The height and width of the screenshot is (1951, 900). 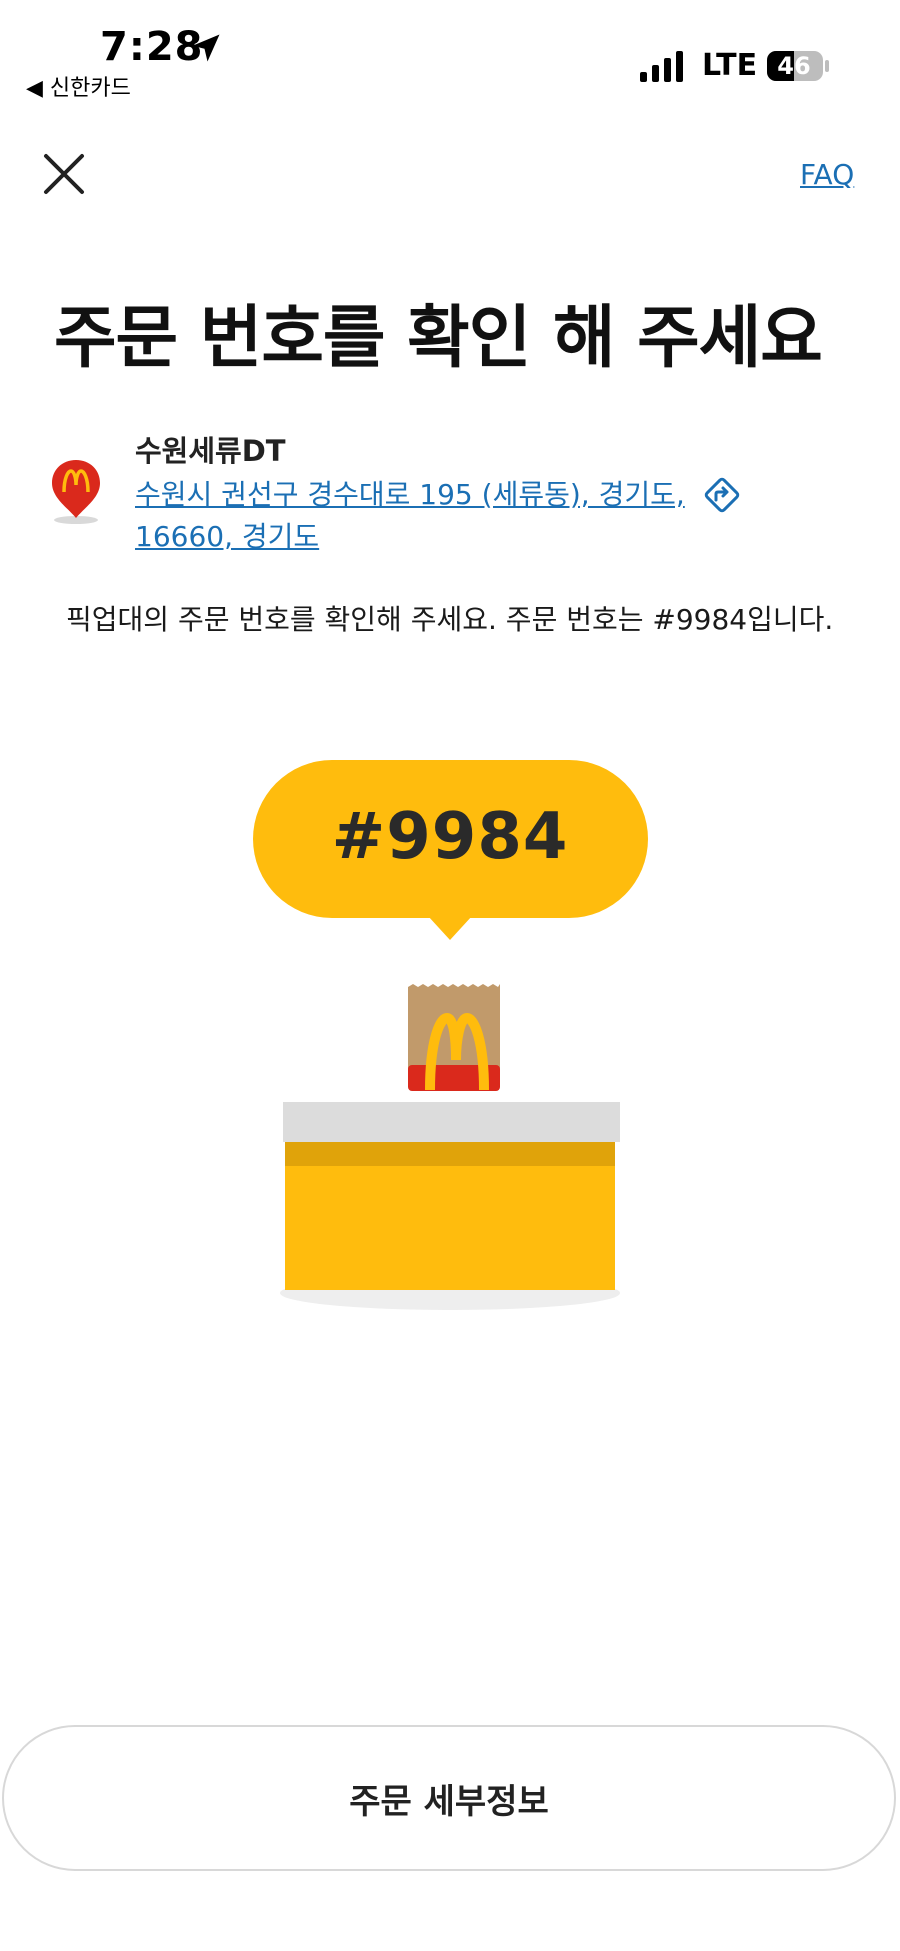 What do you see at coordinates (450, 837) in the screenshot?
I see `order-number: #9984` at bounding box center [450, 837].